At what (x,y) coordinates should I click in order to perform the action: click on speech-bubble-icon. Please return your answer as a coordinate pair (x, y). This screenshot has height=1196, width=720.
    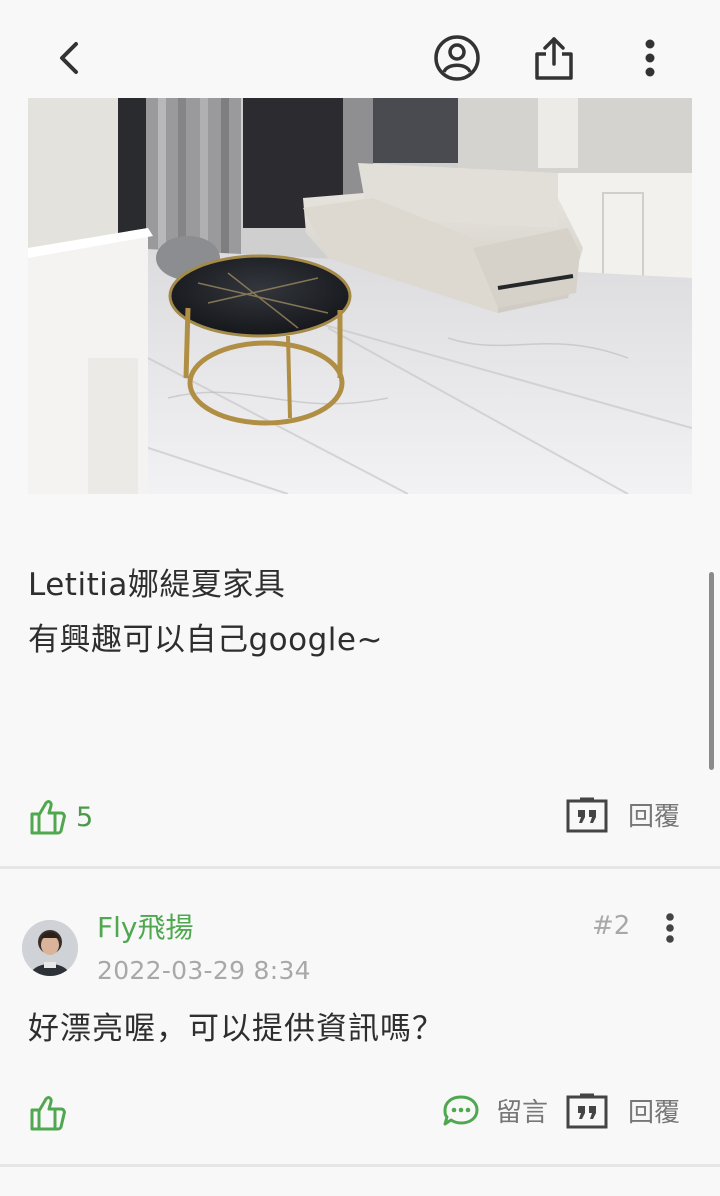
    Looking at the image, I should click on (461, 1110).